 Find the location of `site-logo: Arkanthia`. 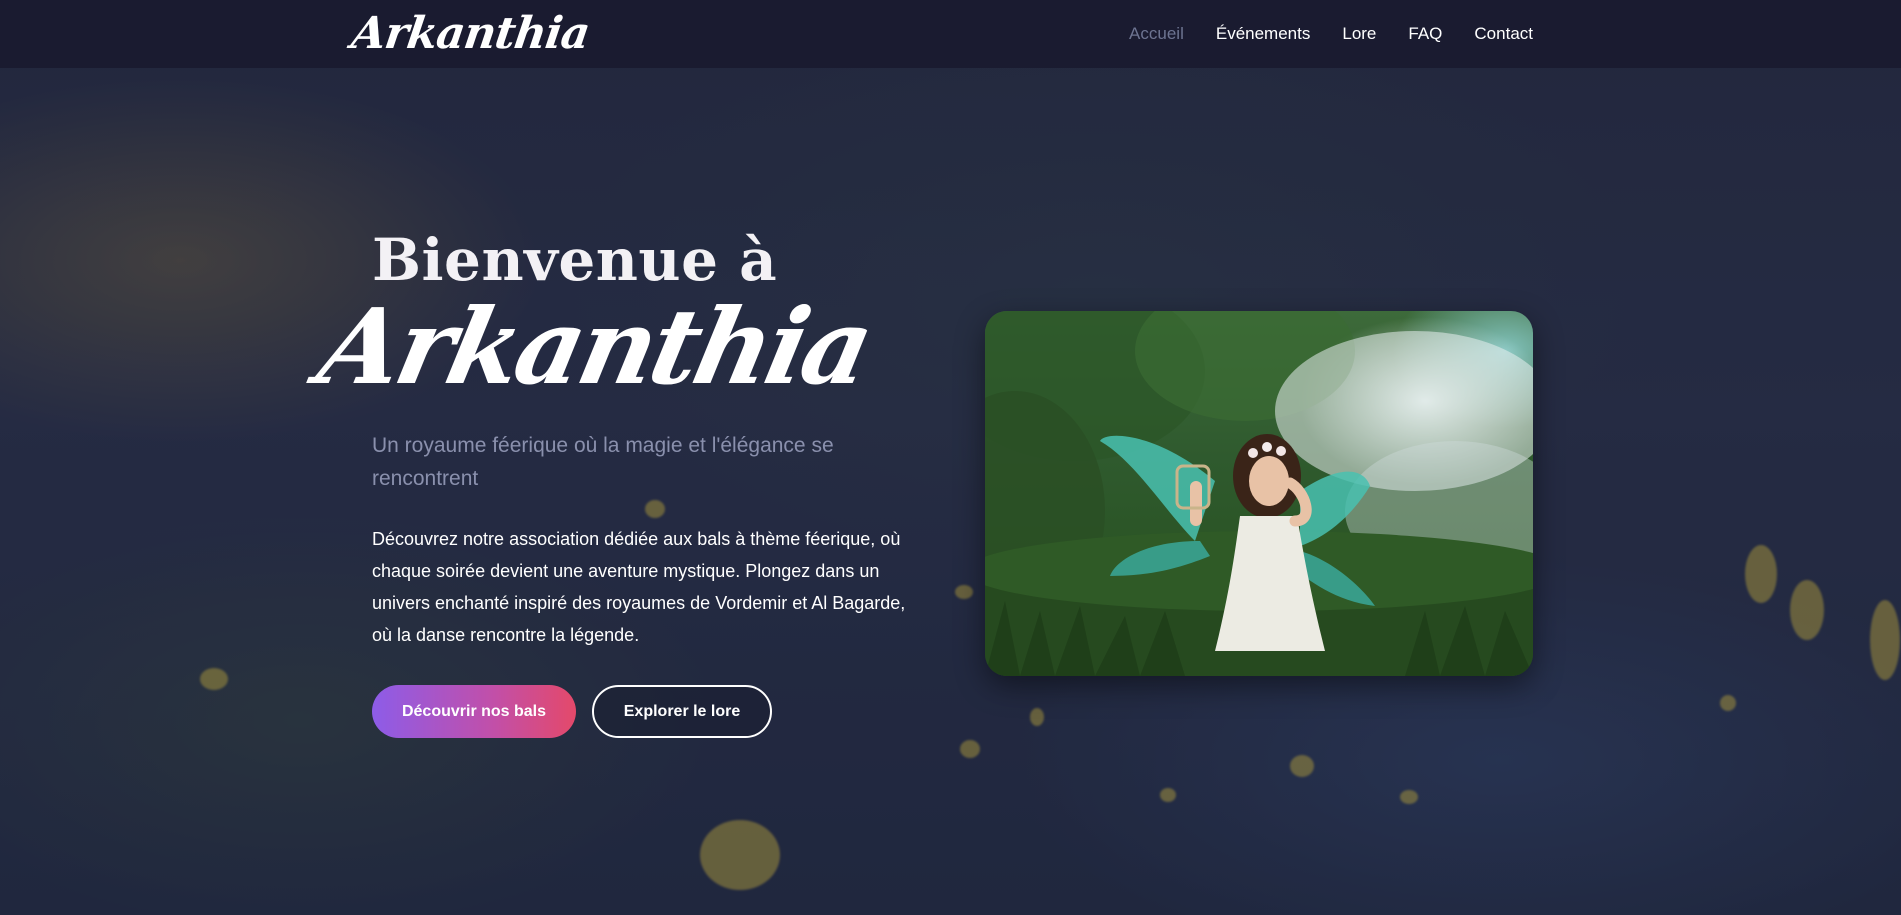

site-logo: Arkanthia is located at coordinates (470, 33).